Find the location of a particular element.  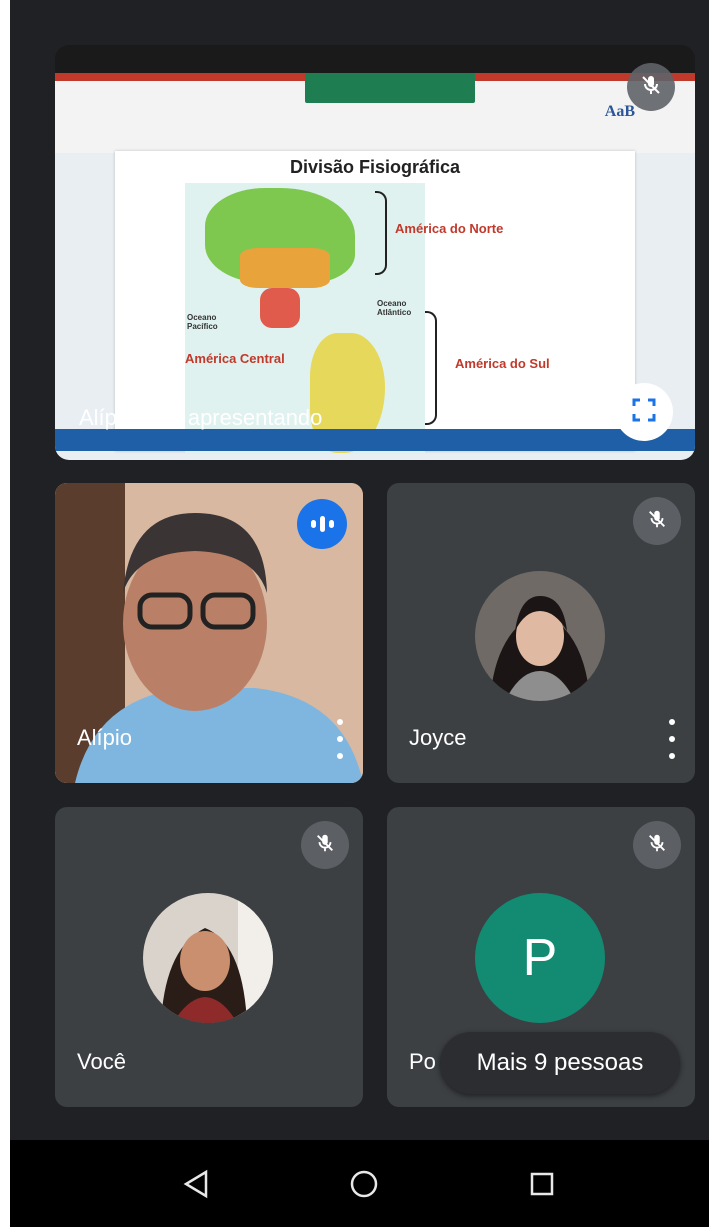

avatar: P is located at coordinates (540, 958).